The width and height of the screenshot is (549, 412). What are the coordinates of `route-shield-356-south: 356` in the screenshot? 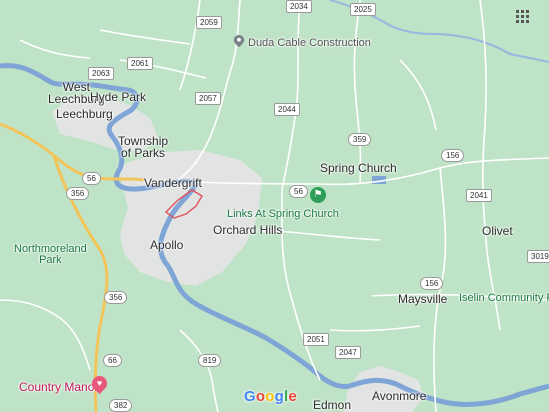 It's located at (116, 297).